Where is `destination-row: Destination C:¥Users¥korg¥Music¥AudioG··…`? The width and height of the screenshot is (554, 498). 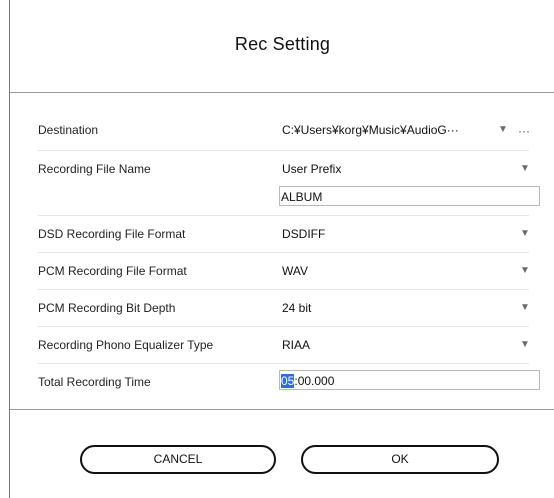
destination-row: Destination C:¥Users¥korg¥Music¥AudioG··… is located at coordinates (284, 132).